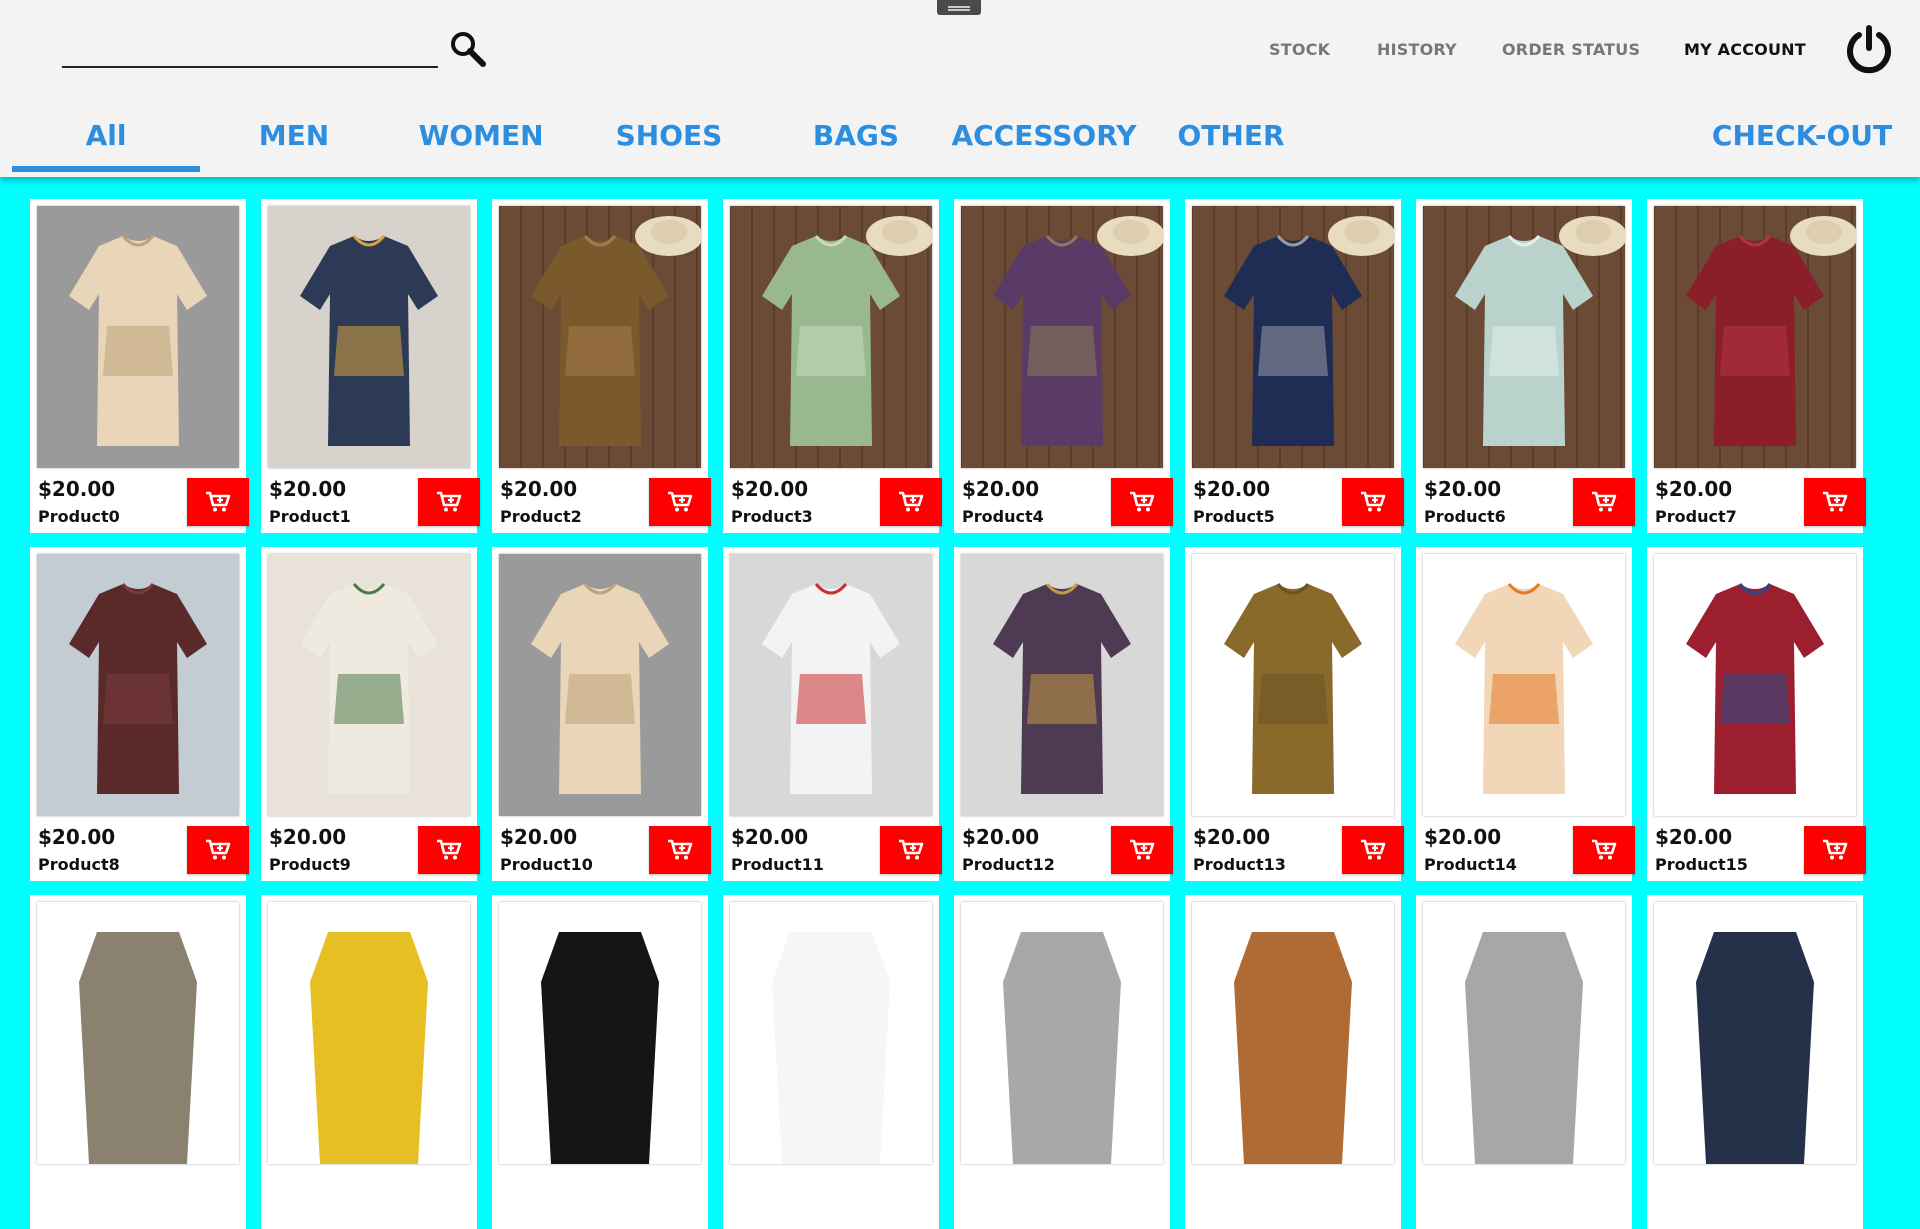 Image resolution: width=1920 pixels, height=1229 pixels. I want to click on history-link: HISTORY, so click(1417, 49).